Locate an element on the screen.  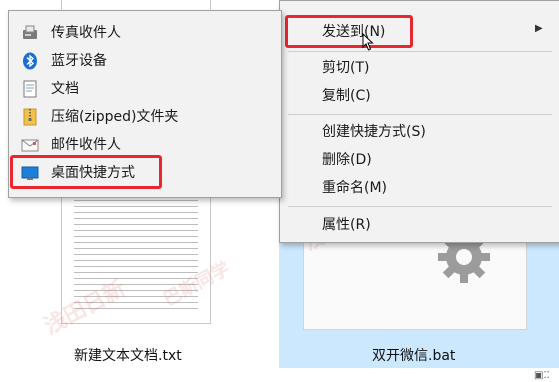
menu-item-rename: 重命名(M) is located at coordinates (354, 188).